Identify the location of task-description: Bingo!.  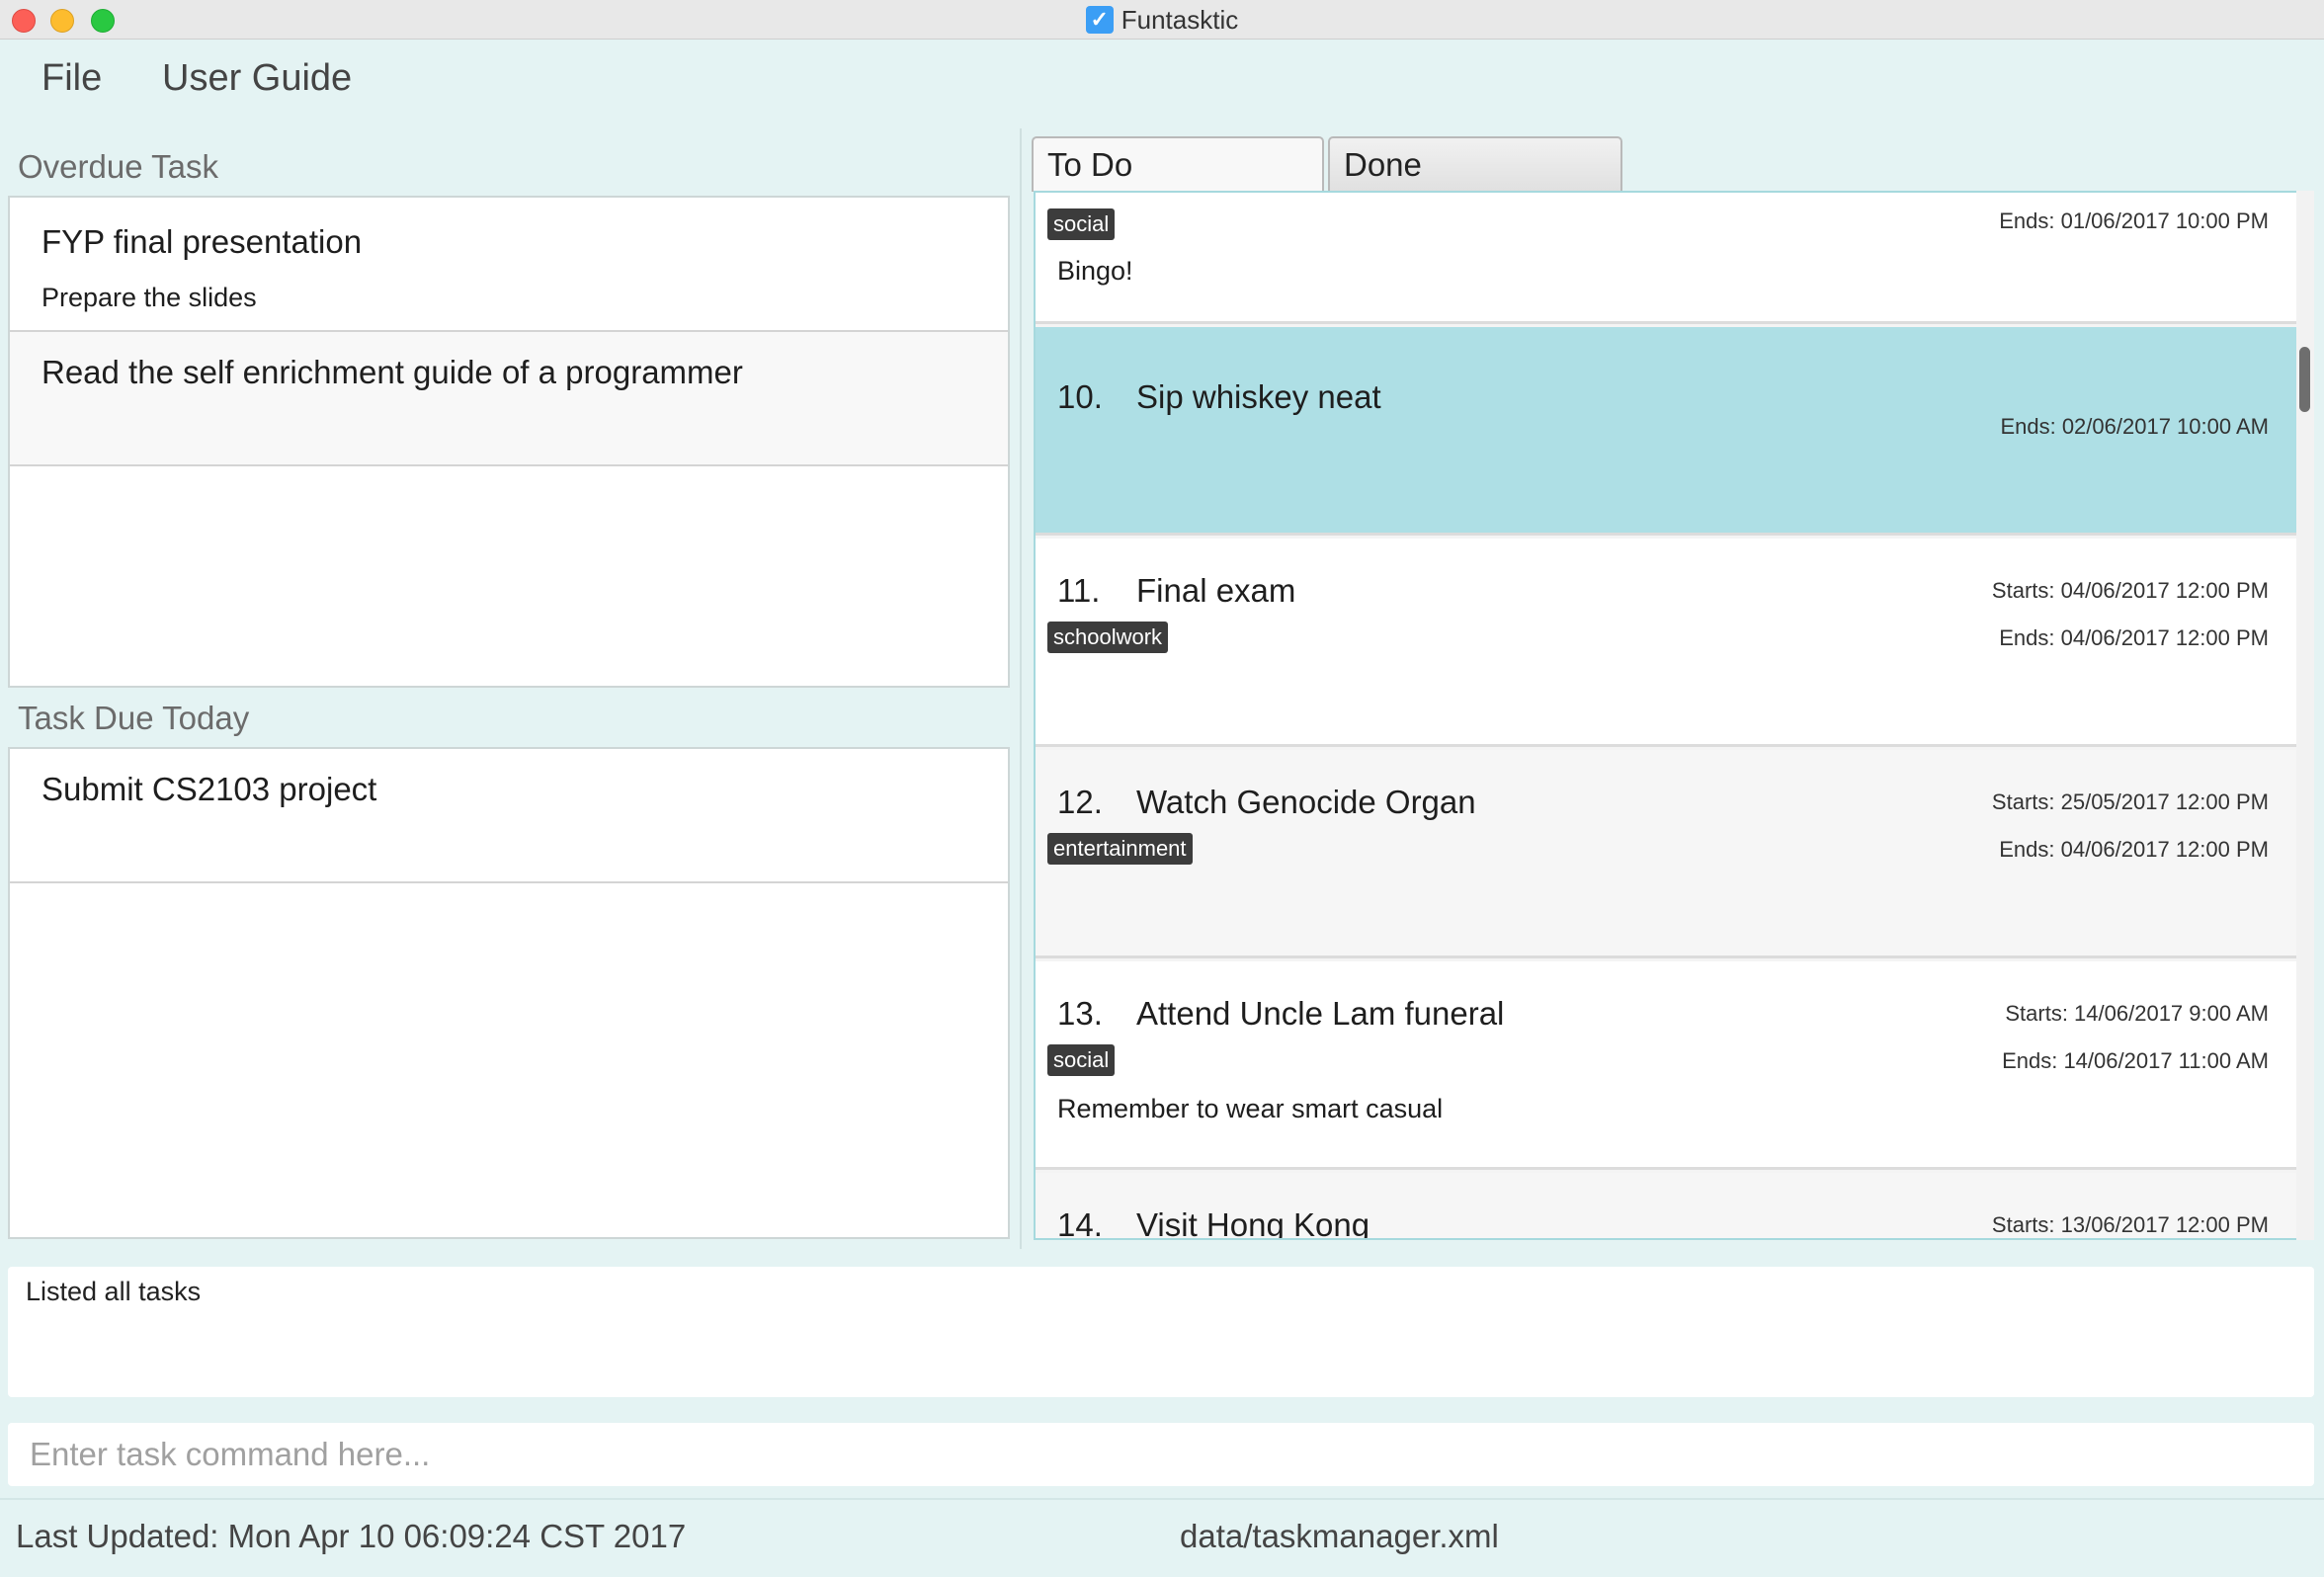
(1095, 271).